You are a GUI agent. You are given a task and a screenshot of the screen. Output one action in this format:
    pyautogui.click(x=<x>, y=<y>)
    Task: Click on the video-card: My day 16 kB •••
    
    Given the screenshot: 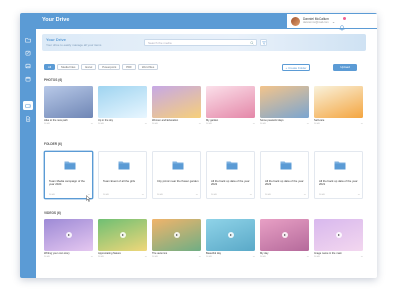 What is the action you would take?
    pyautogui.click(x=284, y=238)
    